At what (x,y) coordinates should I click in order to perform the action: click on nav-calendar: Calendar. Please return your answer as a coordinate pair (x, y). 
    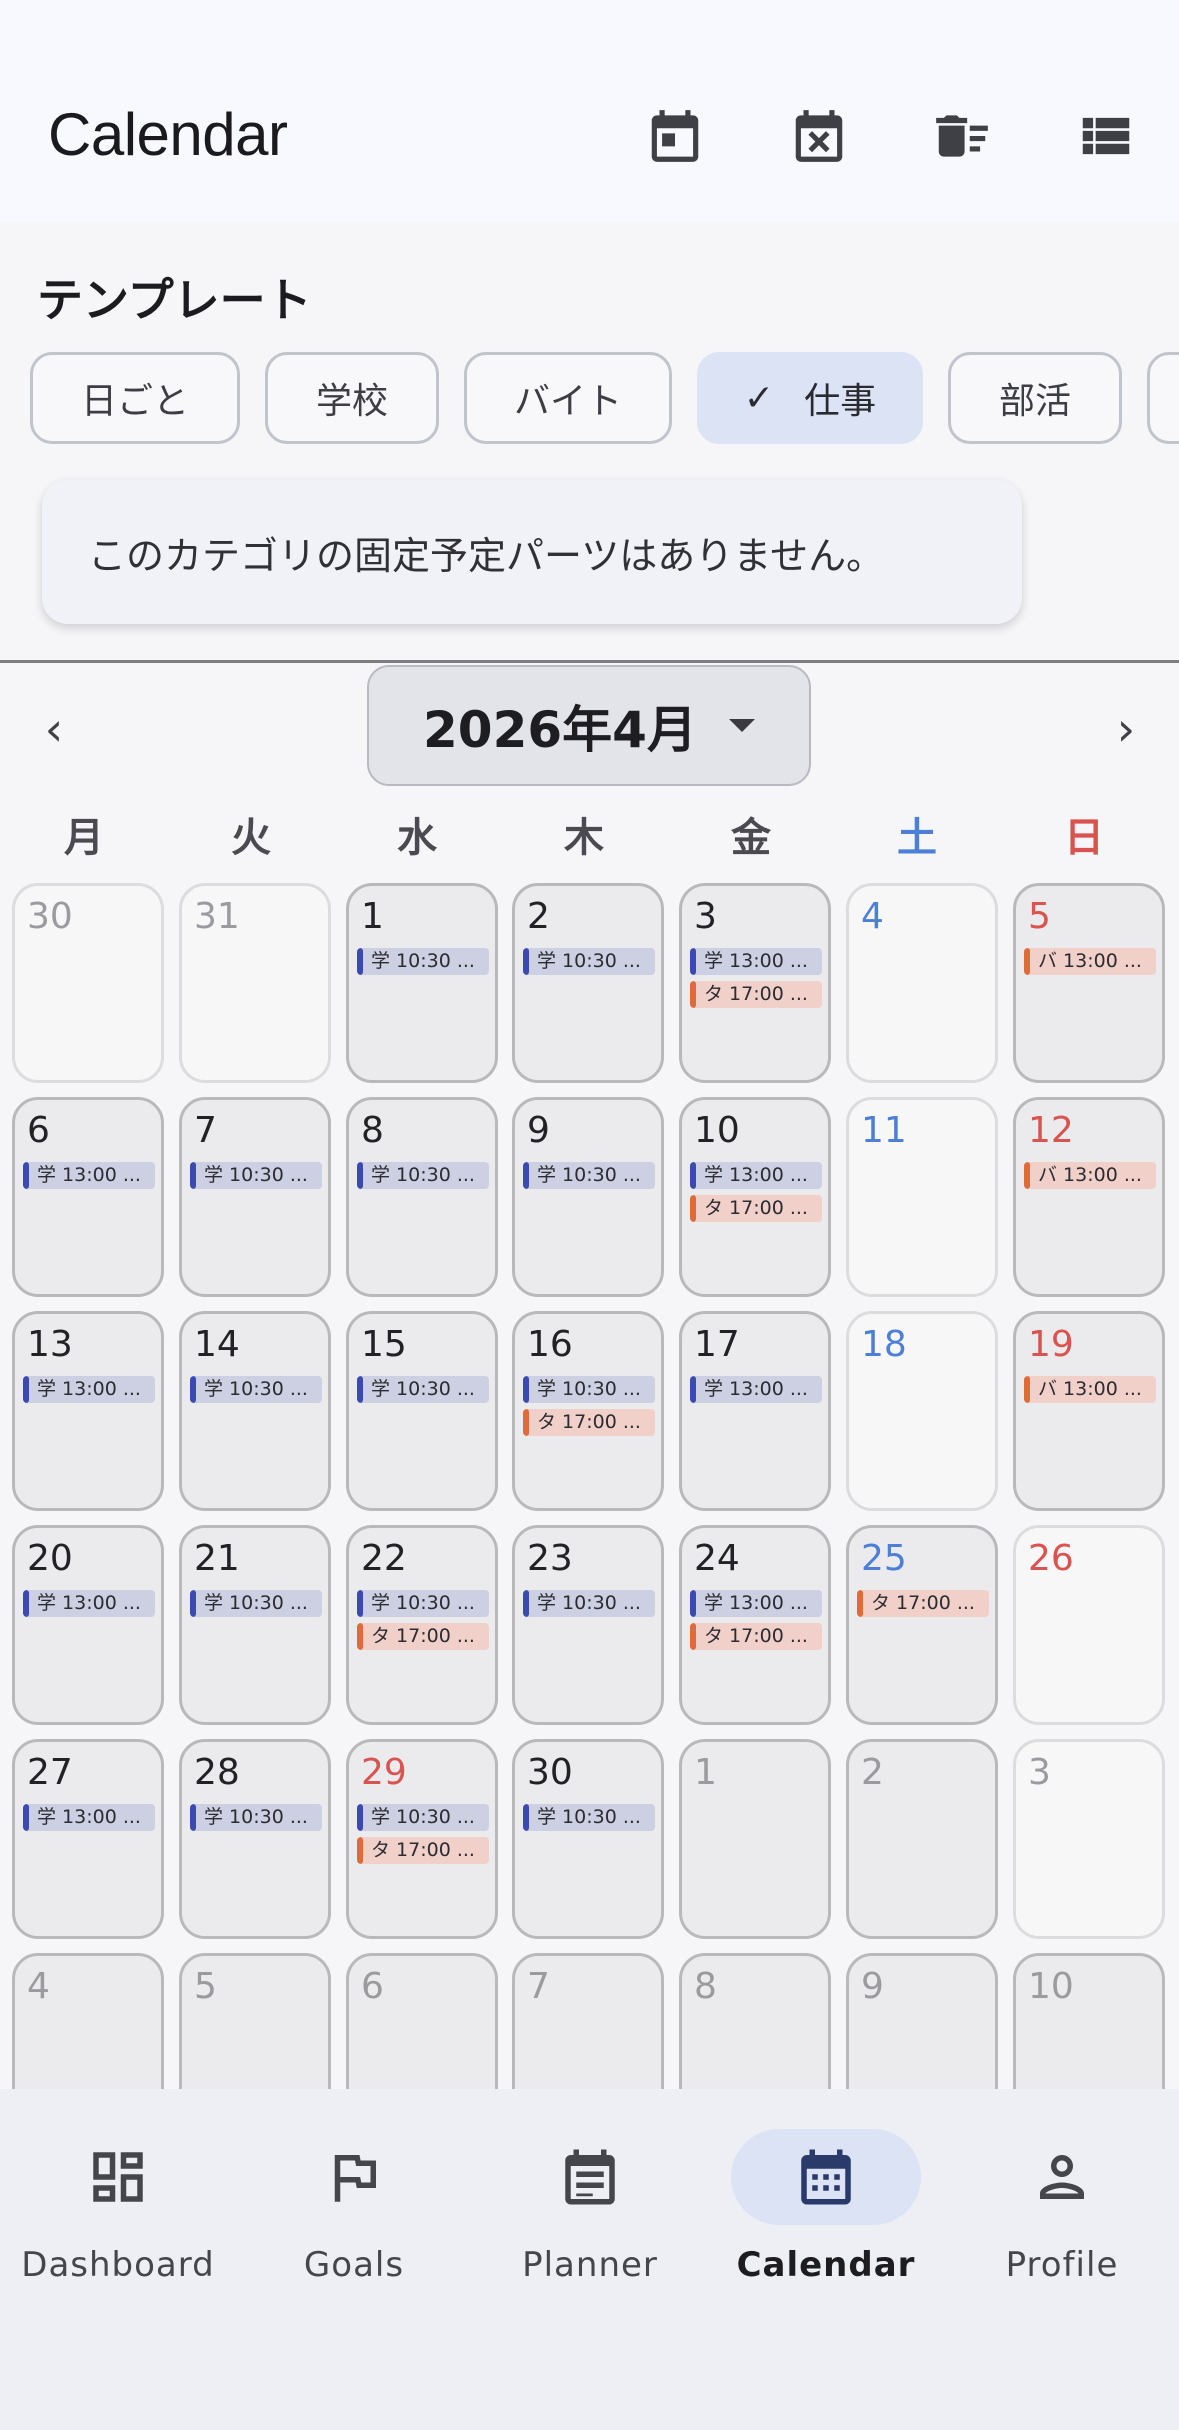
    Looking at the image, I should click on (826, 2209).